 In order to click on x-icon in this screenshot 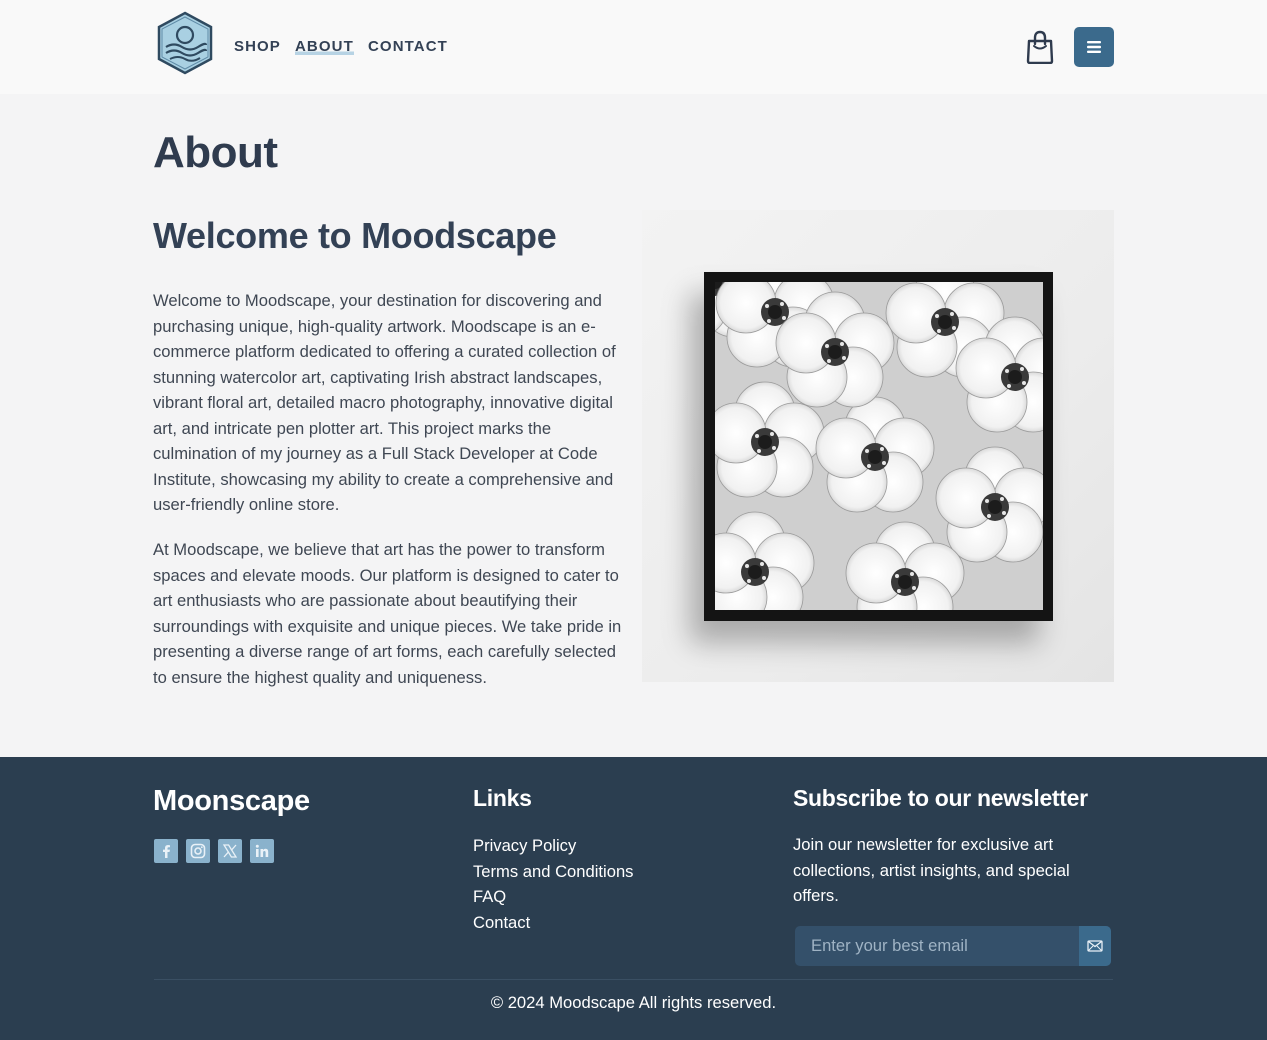, I will do `click(230, 851)`.